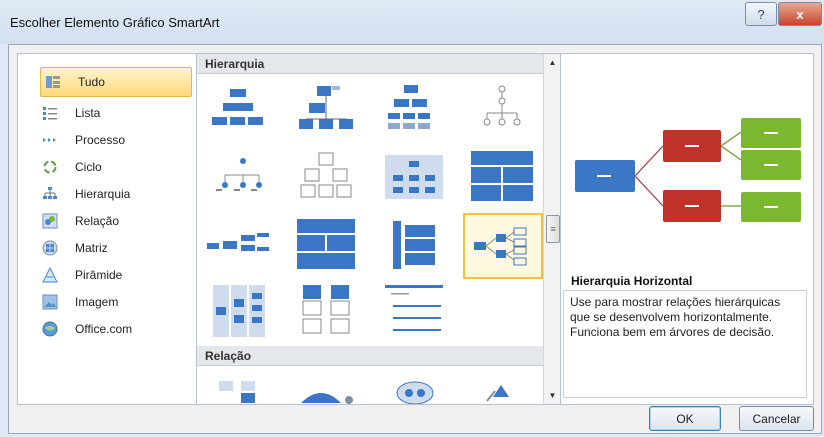 This screenshot has width=824, height=437. Describe the element at coordinates (50, 248) in the screenshot. I see `matrix-icon` at that location.